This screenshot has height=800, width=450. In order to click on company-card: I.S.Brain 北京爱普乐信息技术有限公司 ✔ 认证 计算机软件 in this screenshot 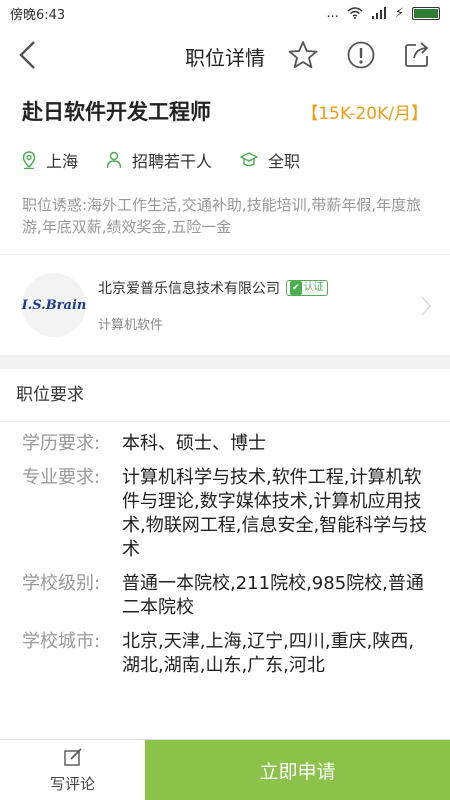, I will do `click(225, 305)`.